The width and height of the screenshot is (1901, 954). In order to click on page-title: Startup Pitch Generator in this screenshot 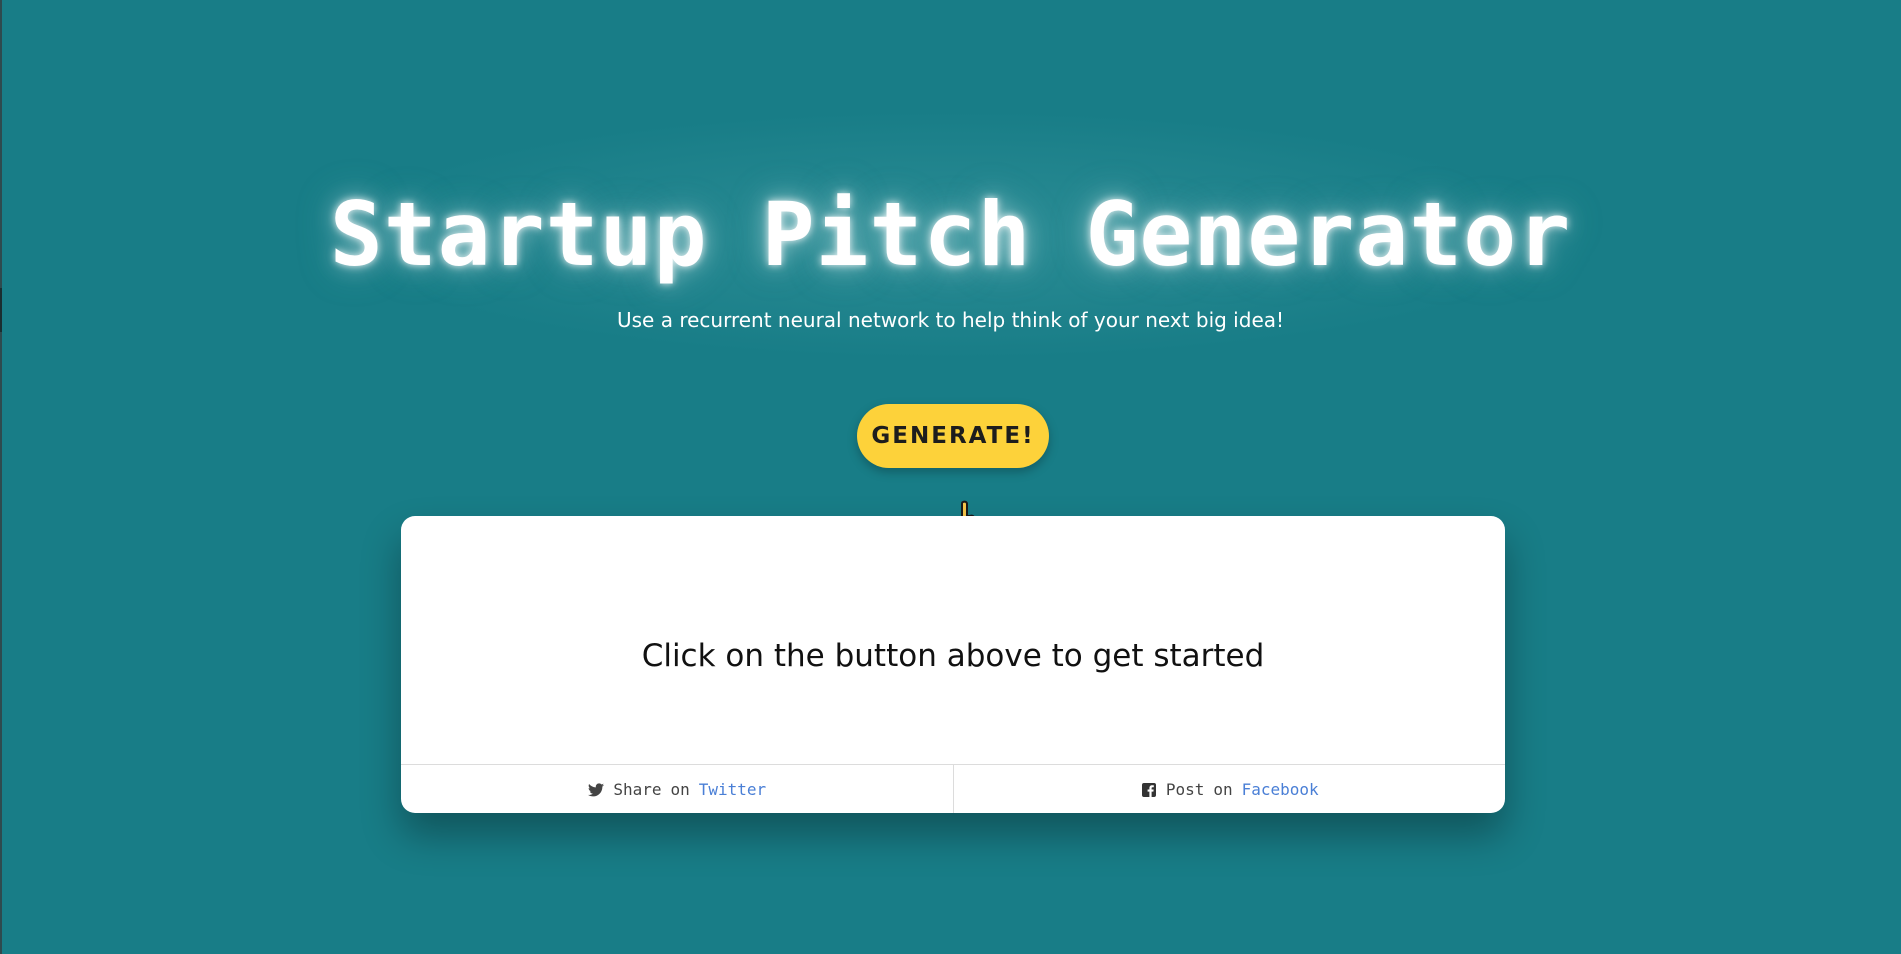, I will do `click(950, 234)`.